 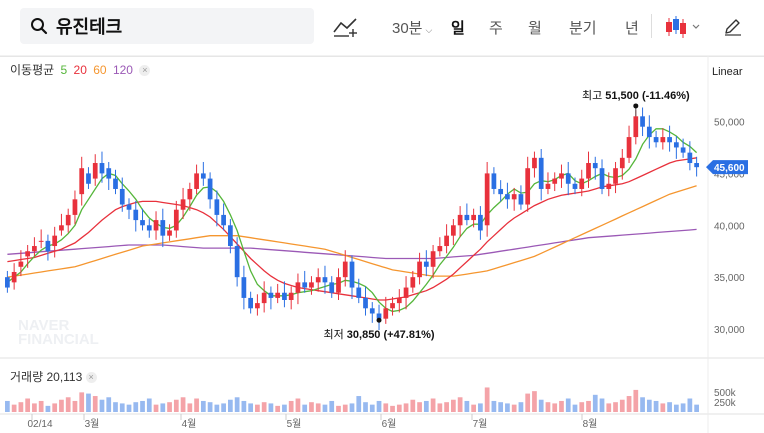 I want to click on x-tick-label: 7월, so click(x=480, y=424).